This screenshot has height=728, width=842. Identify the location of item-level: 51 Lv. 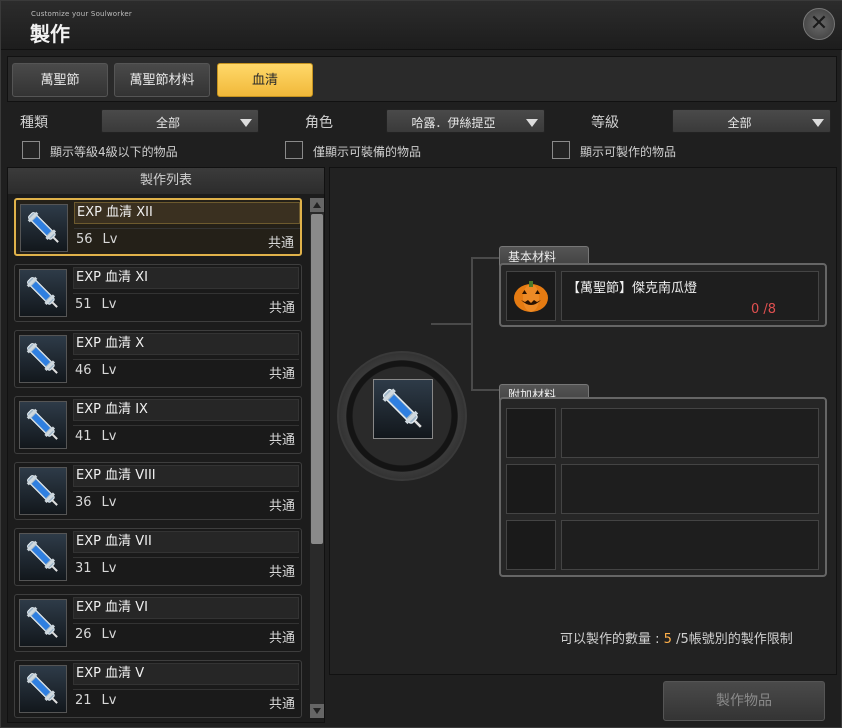
(95, 304).